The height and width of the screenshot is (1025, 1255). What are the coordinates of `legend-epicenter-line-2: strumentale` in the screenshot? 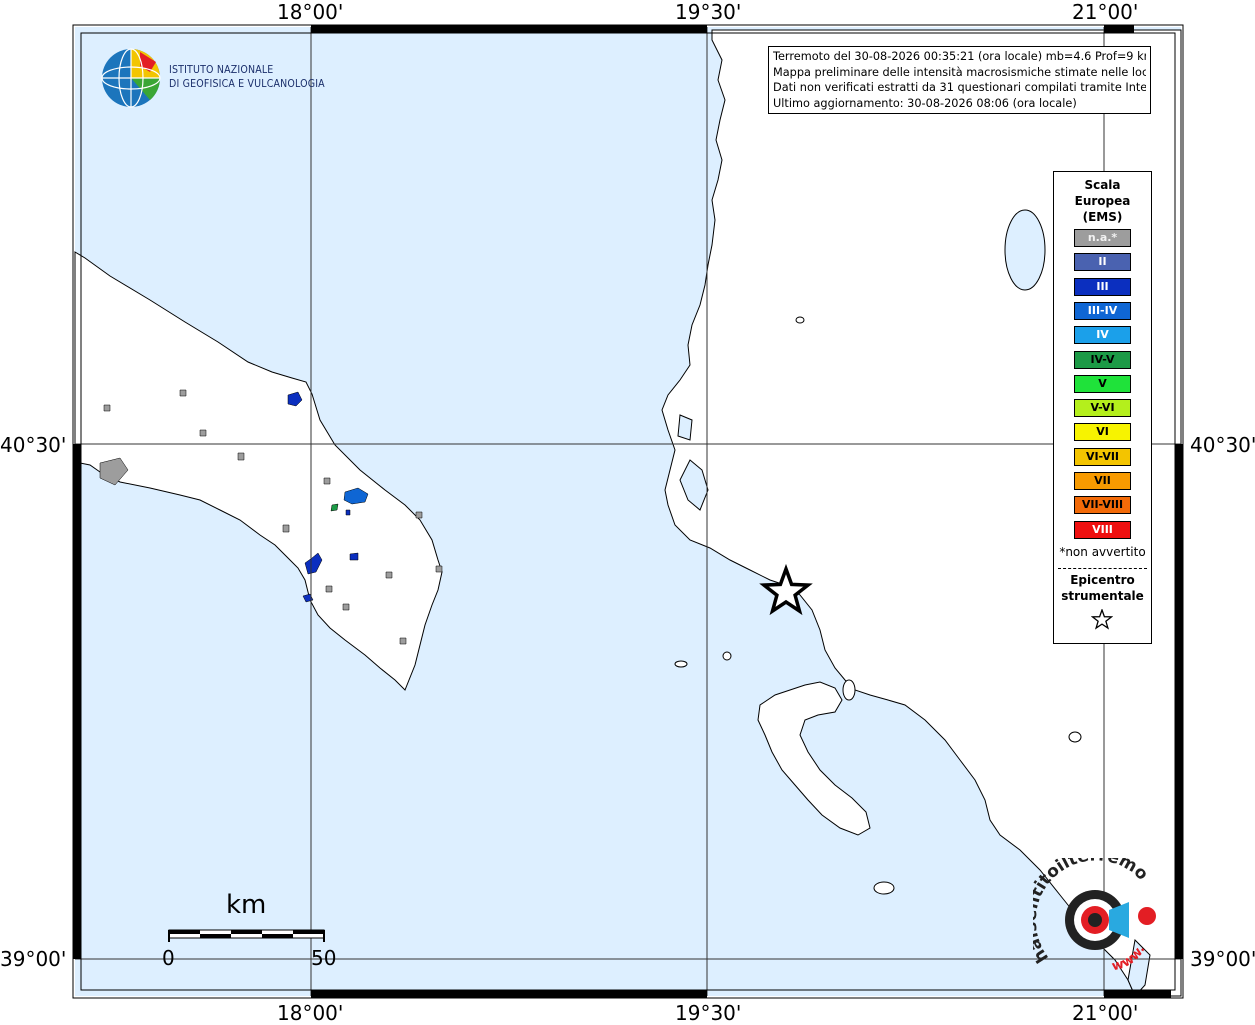 It's located at (1102, 596).